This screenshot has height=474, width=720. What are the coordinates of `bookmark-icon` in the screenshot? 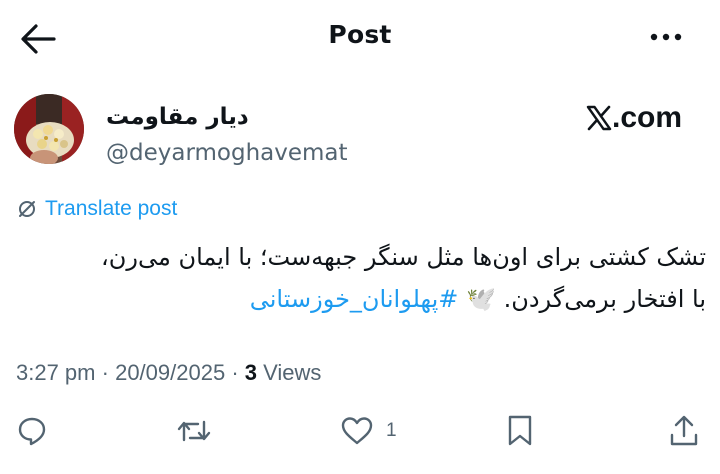 It's located at (520, 430).